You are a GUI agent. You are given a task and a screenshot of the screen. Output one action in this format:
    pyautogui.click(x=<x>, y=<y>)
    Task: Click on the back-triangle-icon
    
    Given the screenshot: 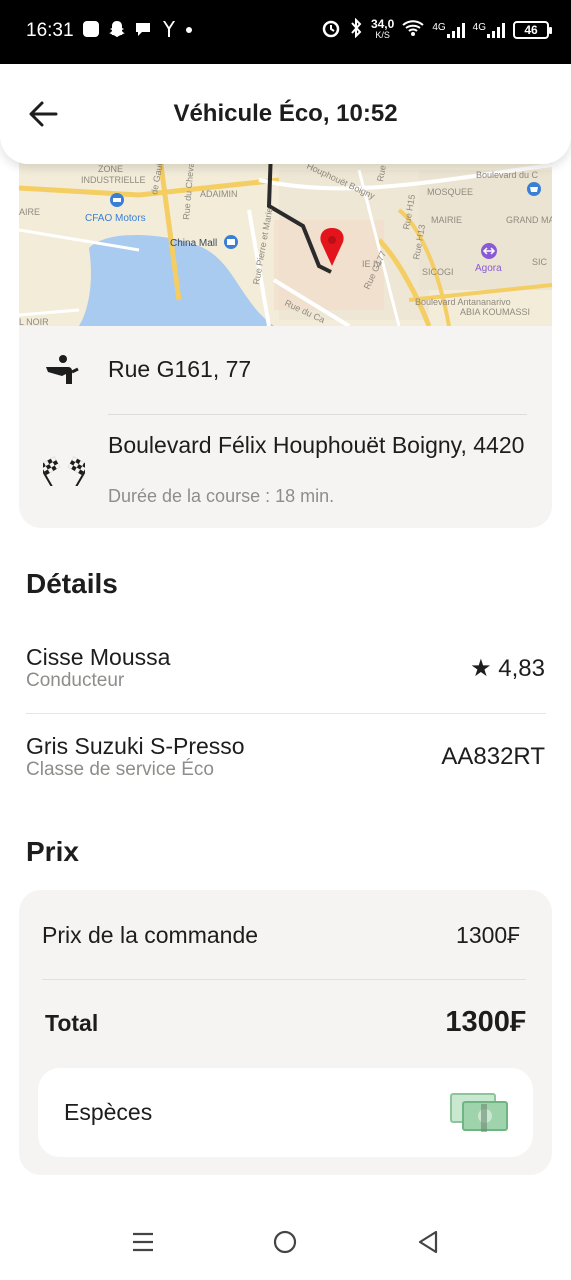 What is the action you would take?
    pyautogui.click(x=428, y=1242)
    